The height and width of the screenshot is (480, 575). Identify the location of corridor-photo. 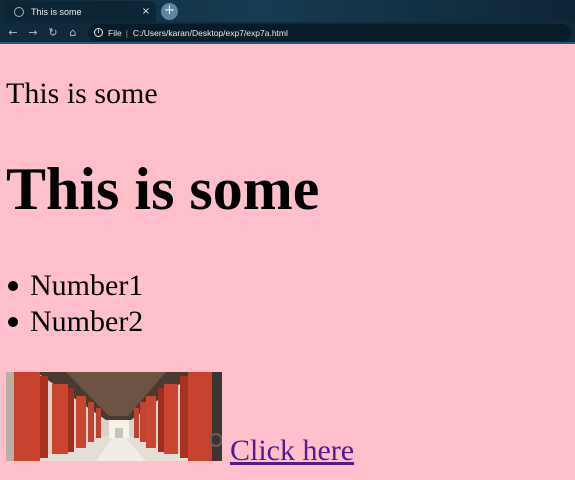
(114, 416).